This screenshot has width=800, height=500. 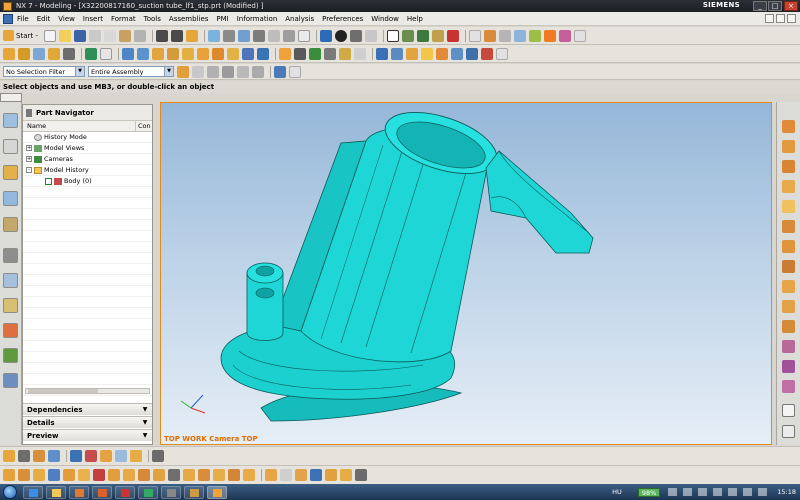 What do you see at coordinates (189, 475) in the screenshot?
I see `pattern-curve-icon` at bounding box center [189, 475].